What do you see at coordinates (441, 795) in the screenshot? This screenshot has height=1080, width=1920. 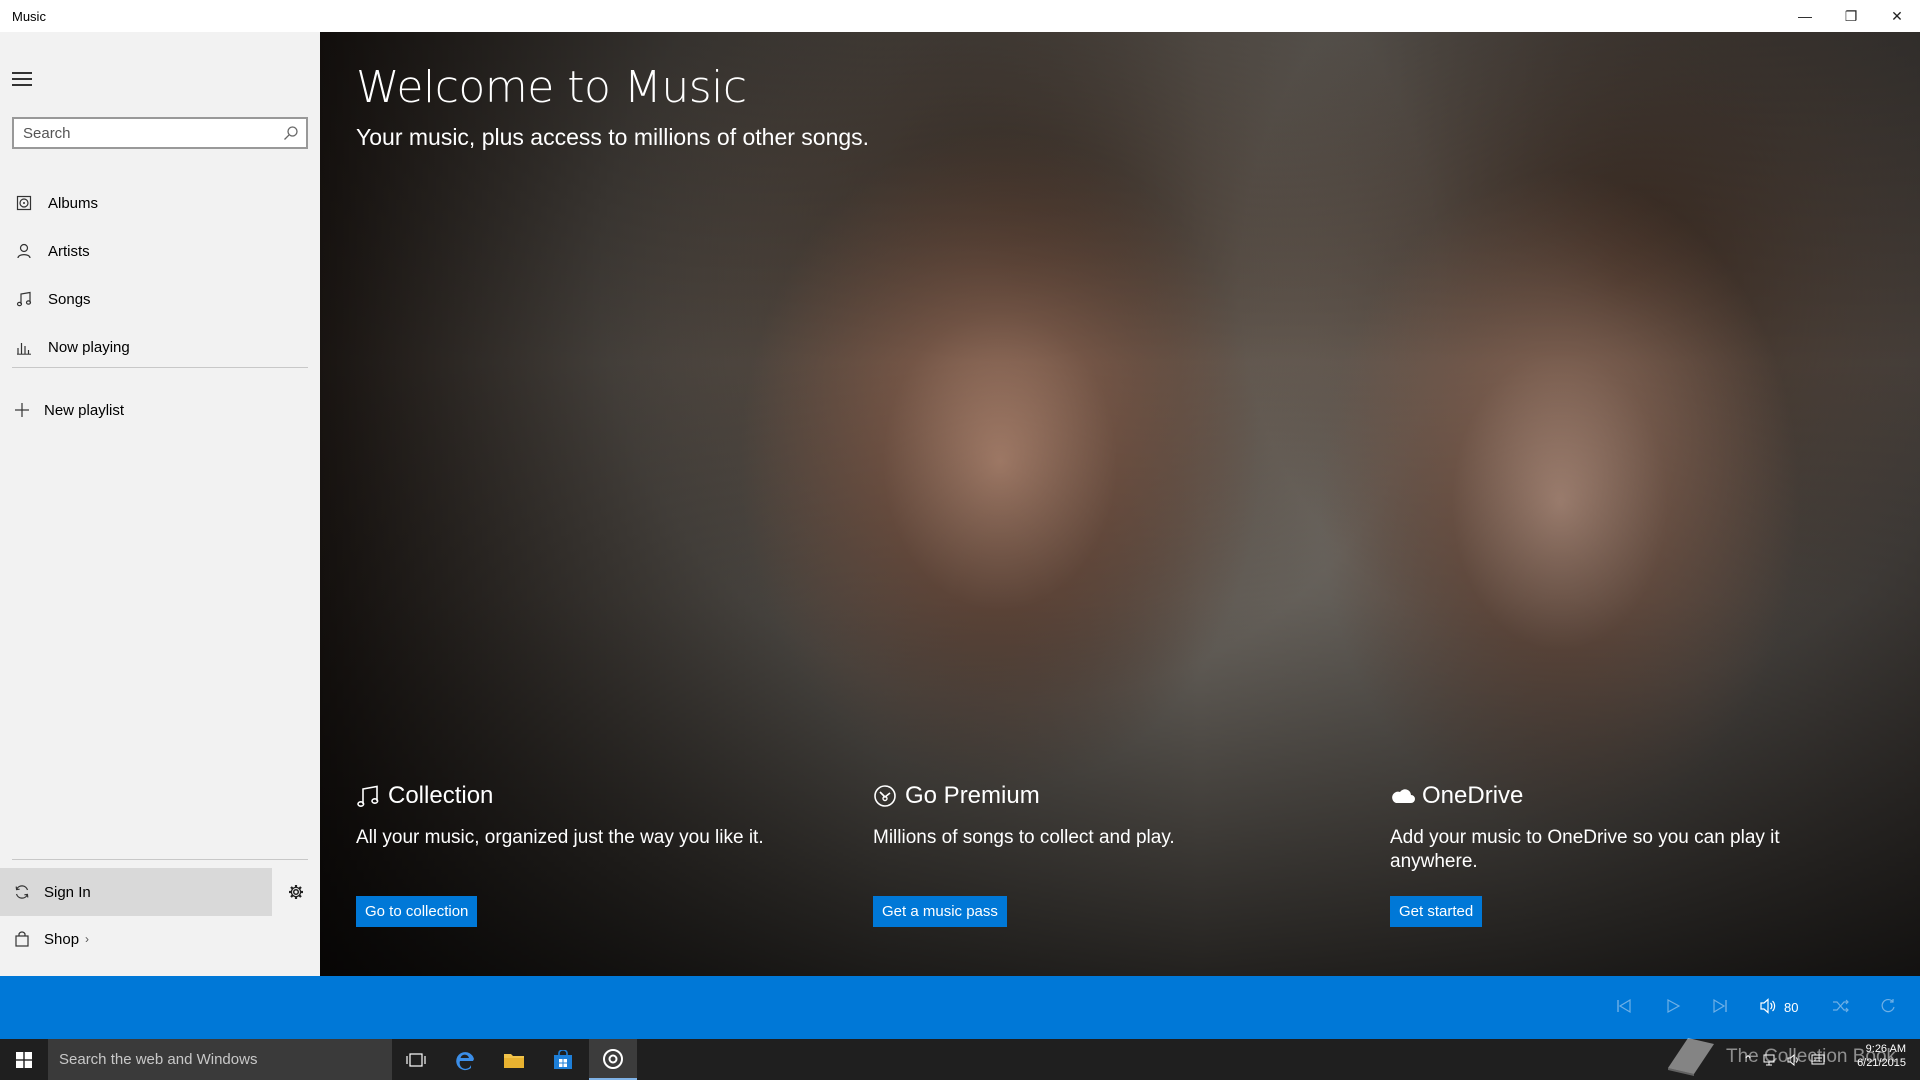 I see `card-title: Collection` at bounding box center [441, 795].